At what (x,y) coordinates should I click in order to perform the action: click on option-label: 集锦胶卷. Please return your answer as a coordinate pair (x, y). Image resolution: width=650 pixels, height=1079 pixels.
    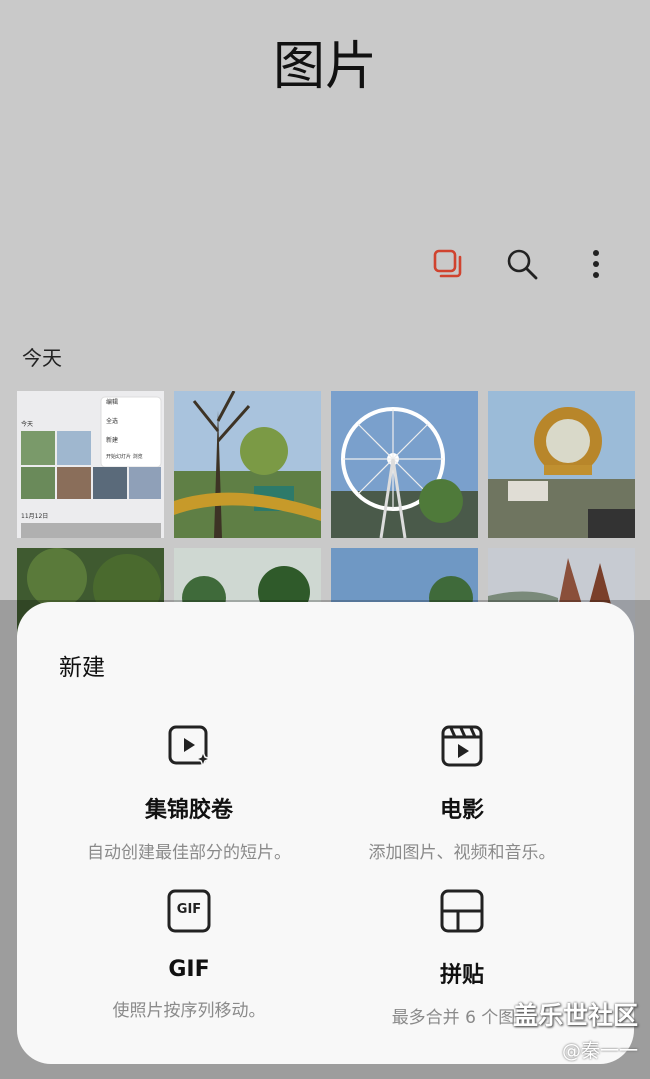
    Looking at the image, I should click on (188, 810).